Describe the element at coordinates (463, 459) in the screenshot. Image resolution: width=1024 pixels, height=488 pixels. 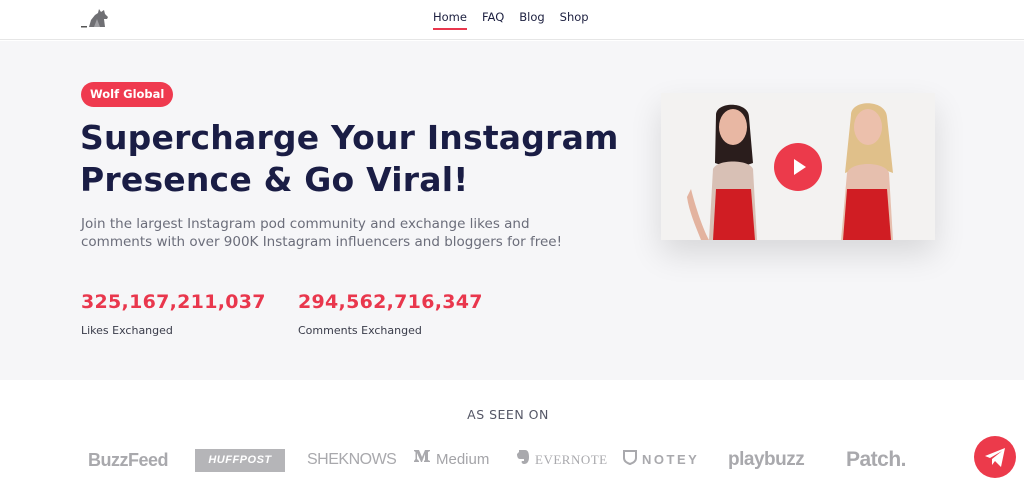
I see `medium-label: Medium` at that location.